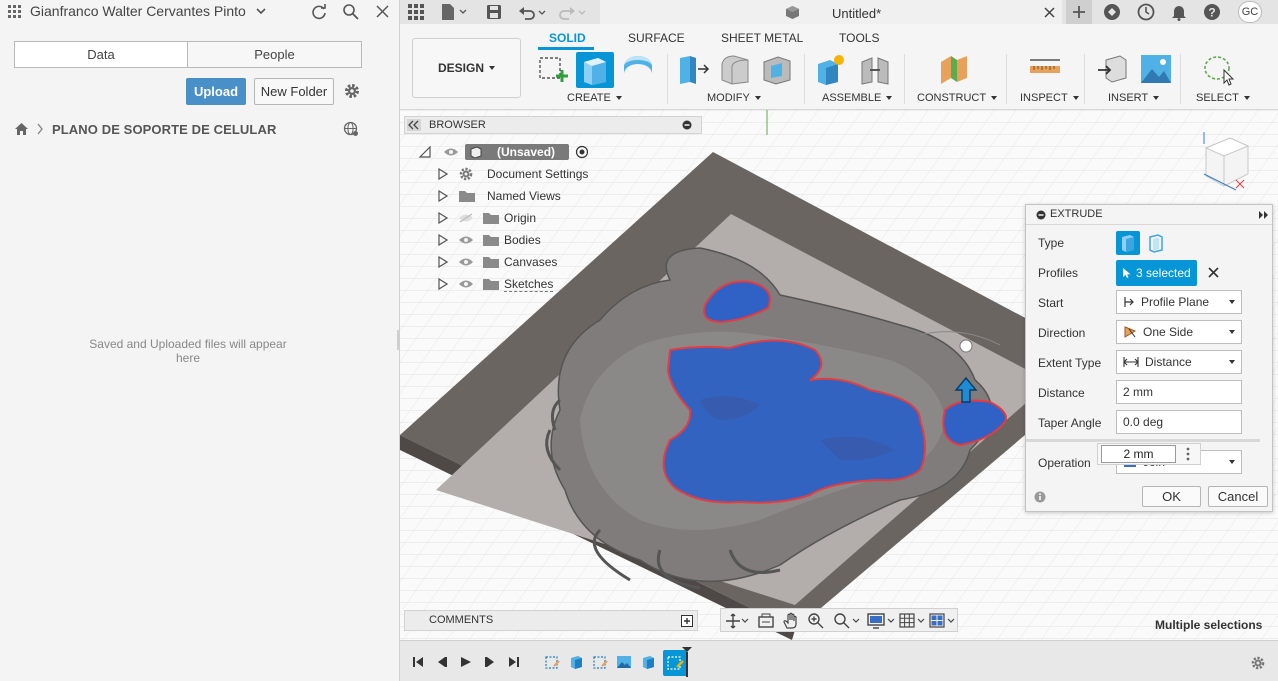 Image resolution: width=1278 pixels, height=681 pixels. What do you see at coordinates (567, 38) in the screenshot?
I see `tab-solid: SOLID` at bounding box center [567, 38].